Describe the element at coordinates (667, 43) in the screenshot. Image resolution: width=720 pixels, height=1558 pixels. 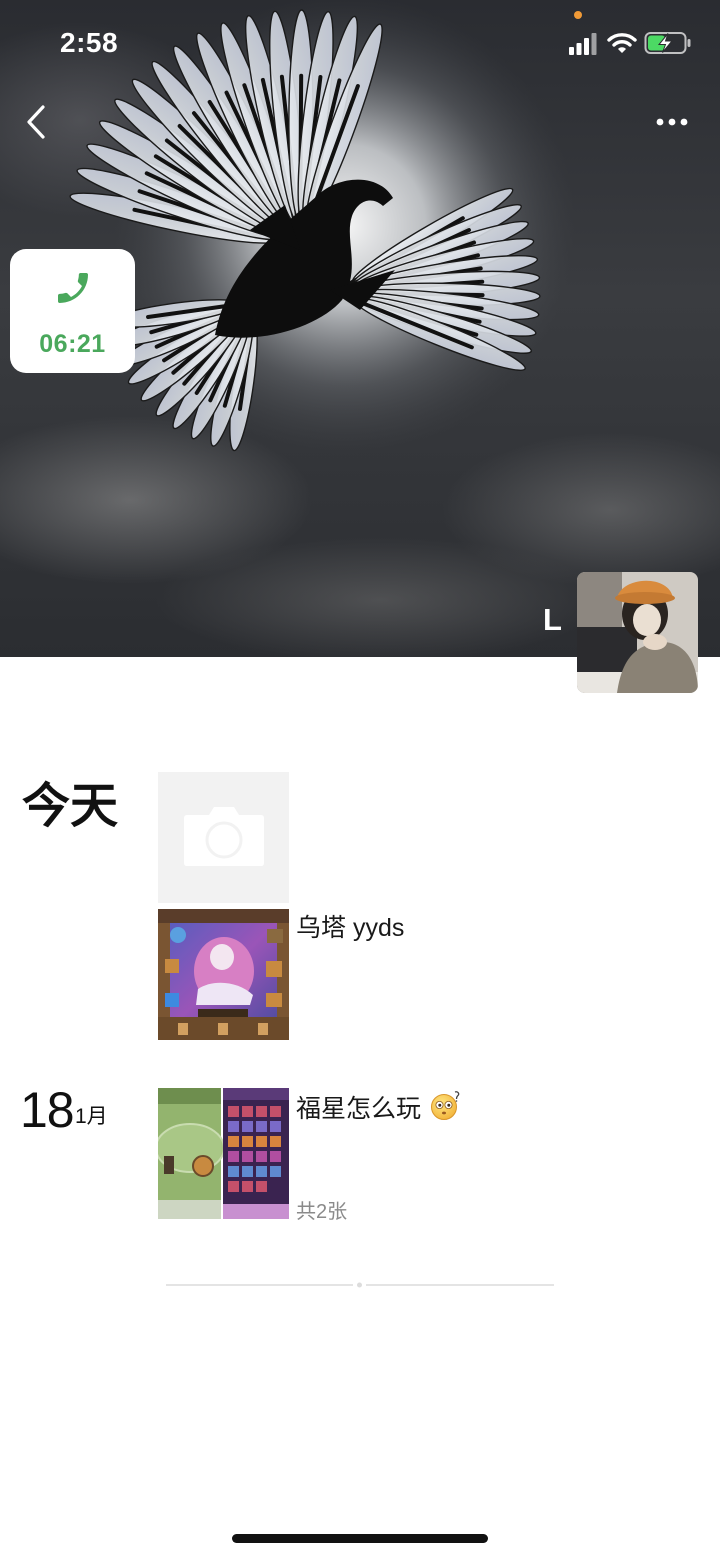
I see `battery-charging-icon` at that location.